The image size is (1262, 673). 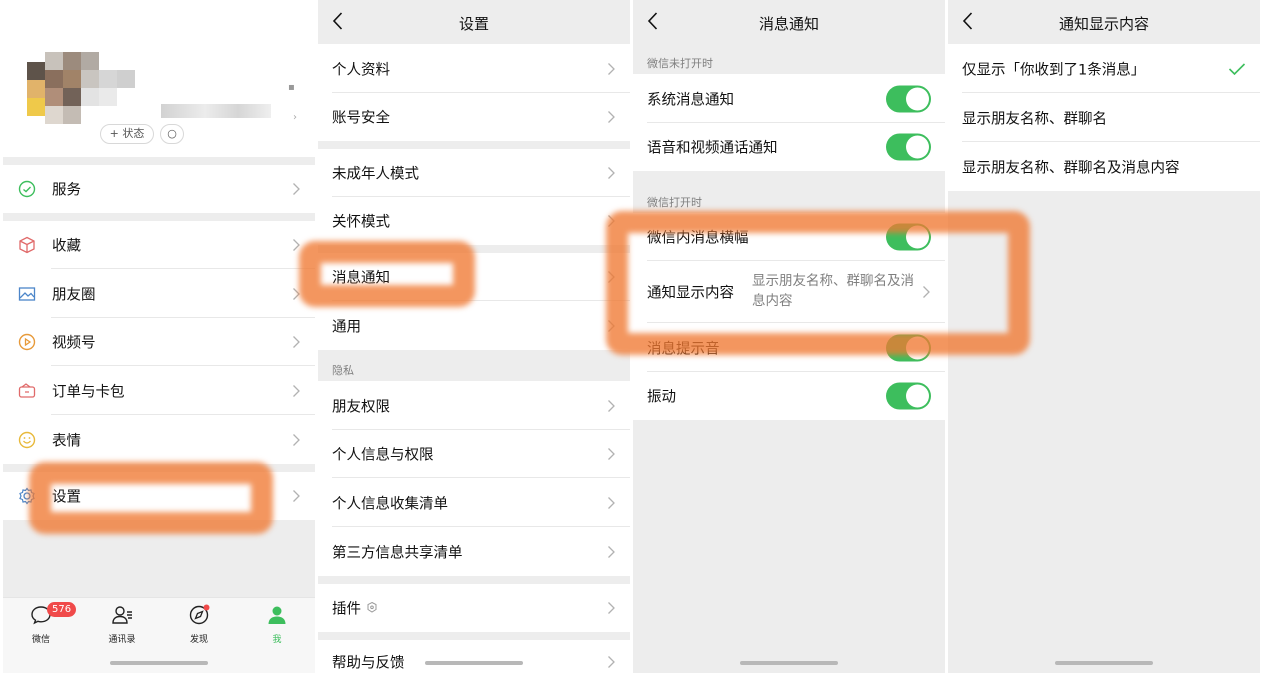 I want to click on notify-item-display-content: 通知显示内容 显示朋友名称、群聊名及消息内容, so click(x=789, y=292).